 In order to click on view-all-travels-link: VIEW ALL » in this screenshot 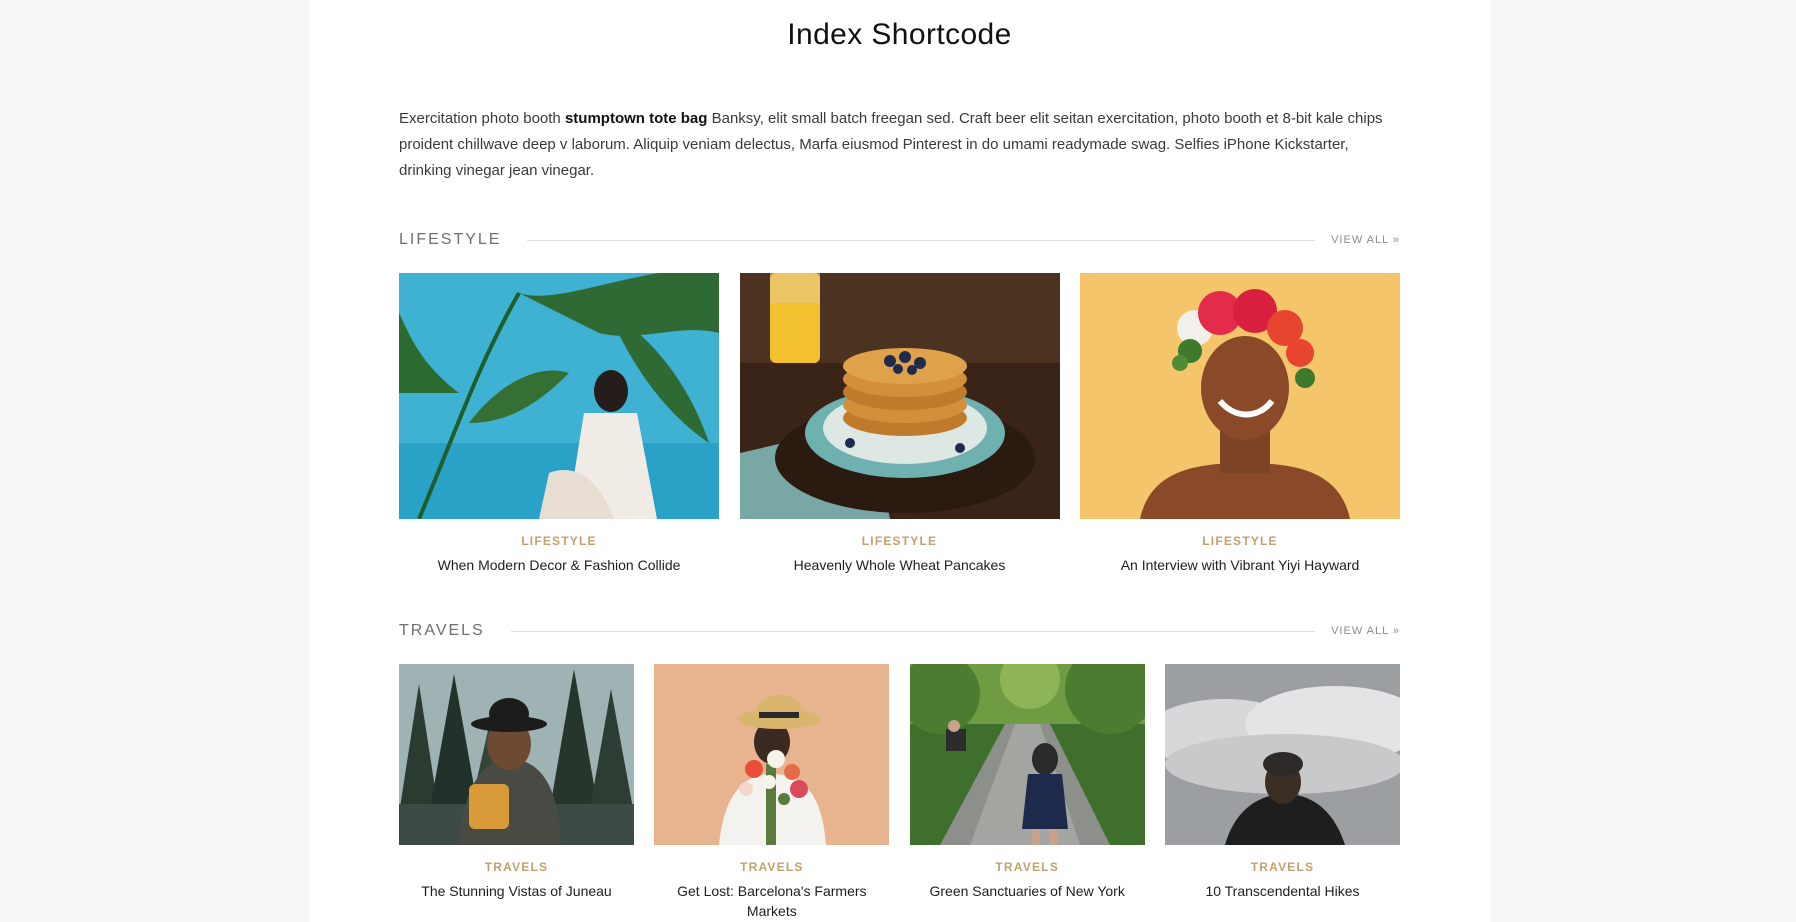, I will do `click(1365, 631)`.